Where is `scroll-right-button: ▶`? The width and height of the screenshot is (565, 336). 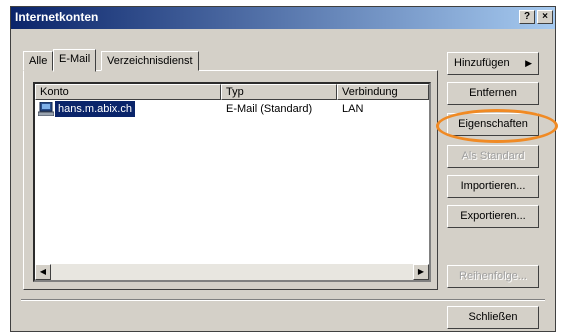 scroll-right-button: ▶ is located at coordinates (421, 272).